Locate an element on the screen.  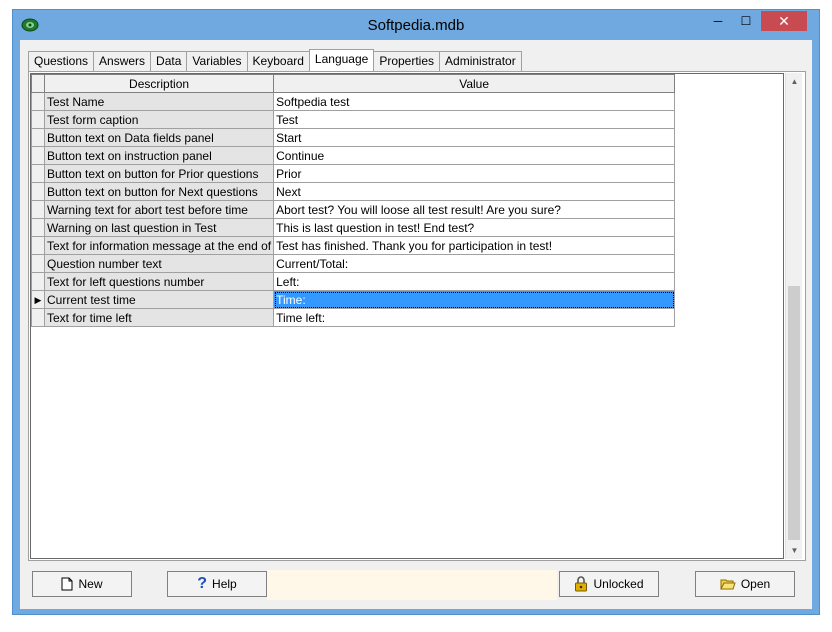
column-header-description: Description is located at coordinates (159, 83).